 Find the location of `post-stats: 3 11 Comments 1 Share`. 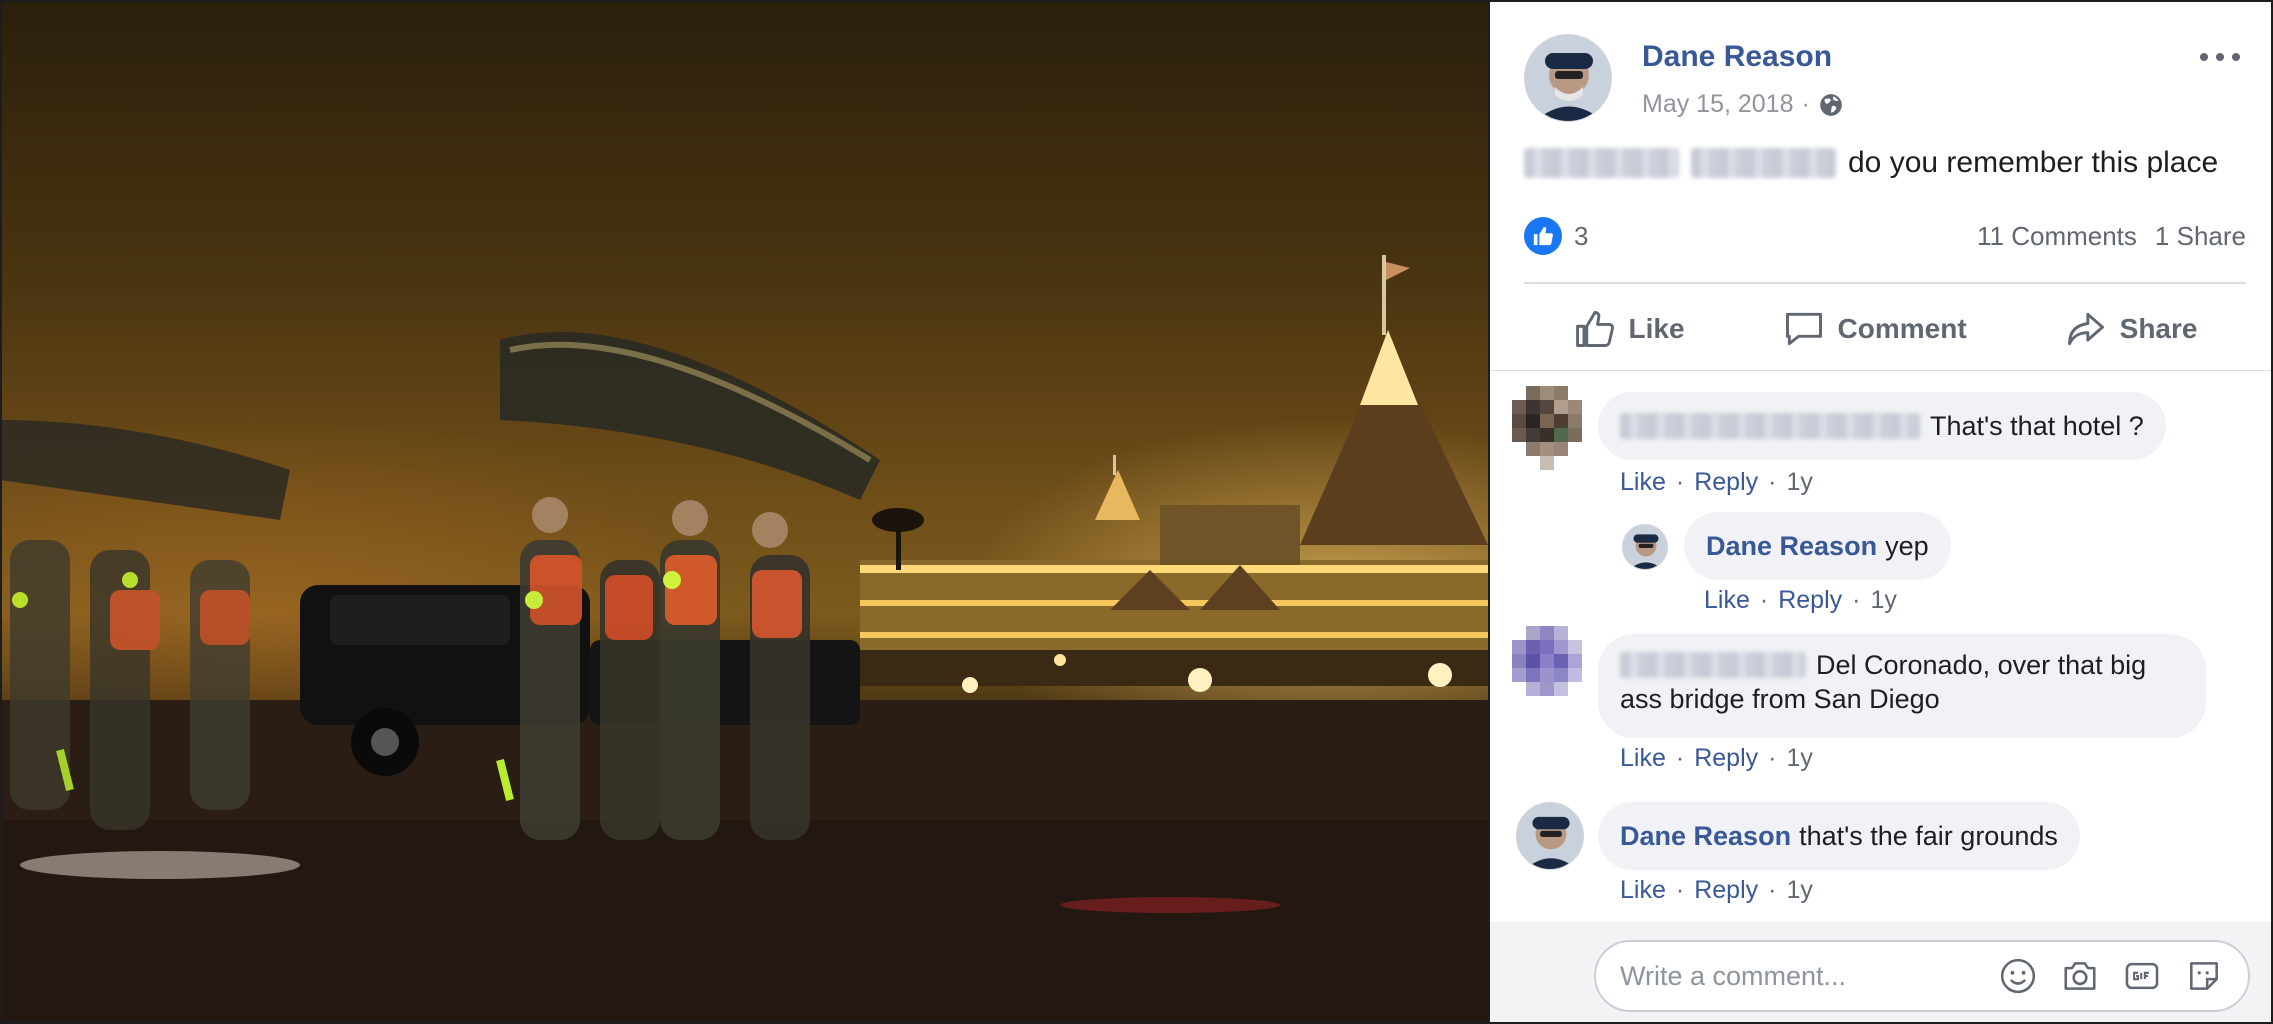

post-stats: 3 11 Comments 1 Share is located at coordinates (1885, 236).